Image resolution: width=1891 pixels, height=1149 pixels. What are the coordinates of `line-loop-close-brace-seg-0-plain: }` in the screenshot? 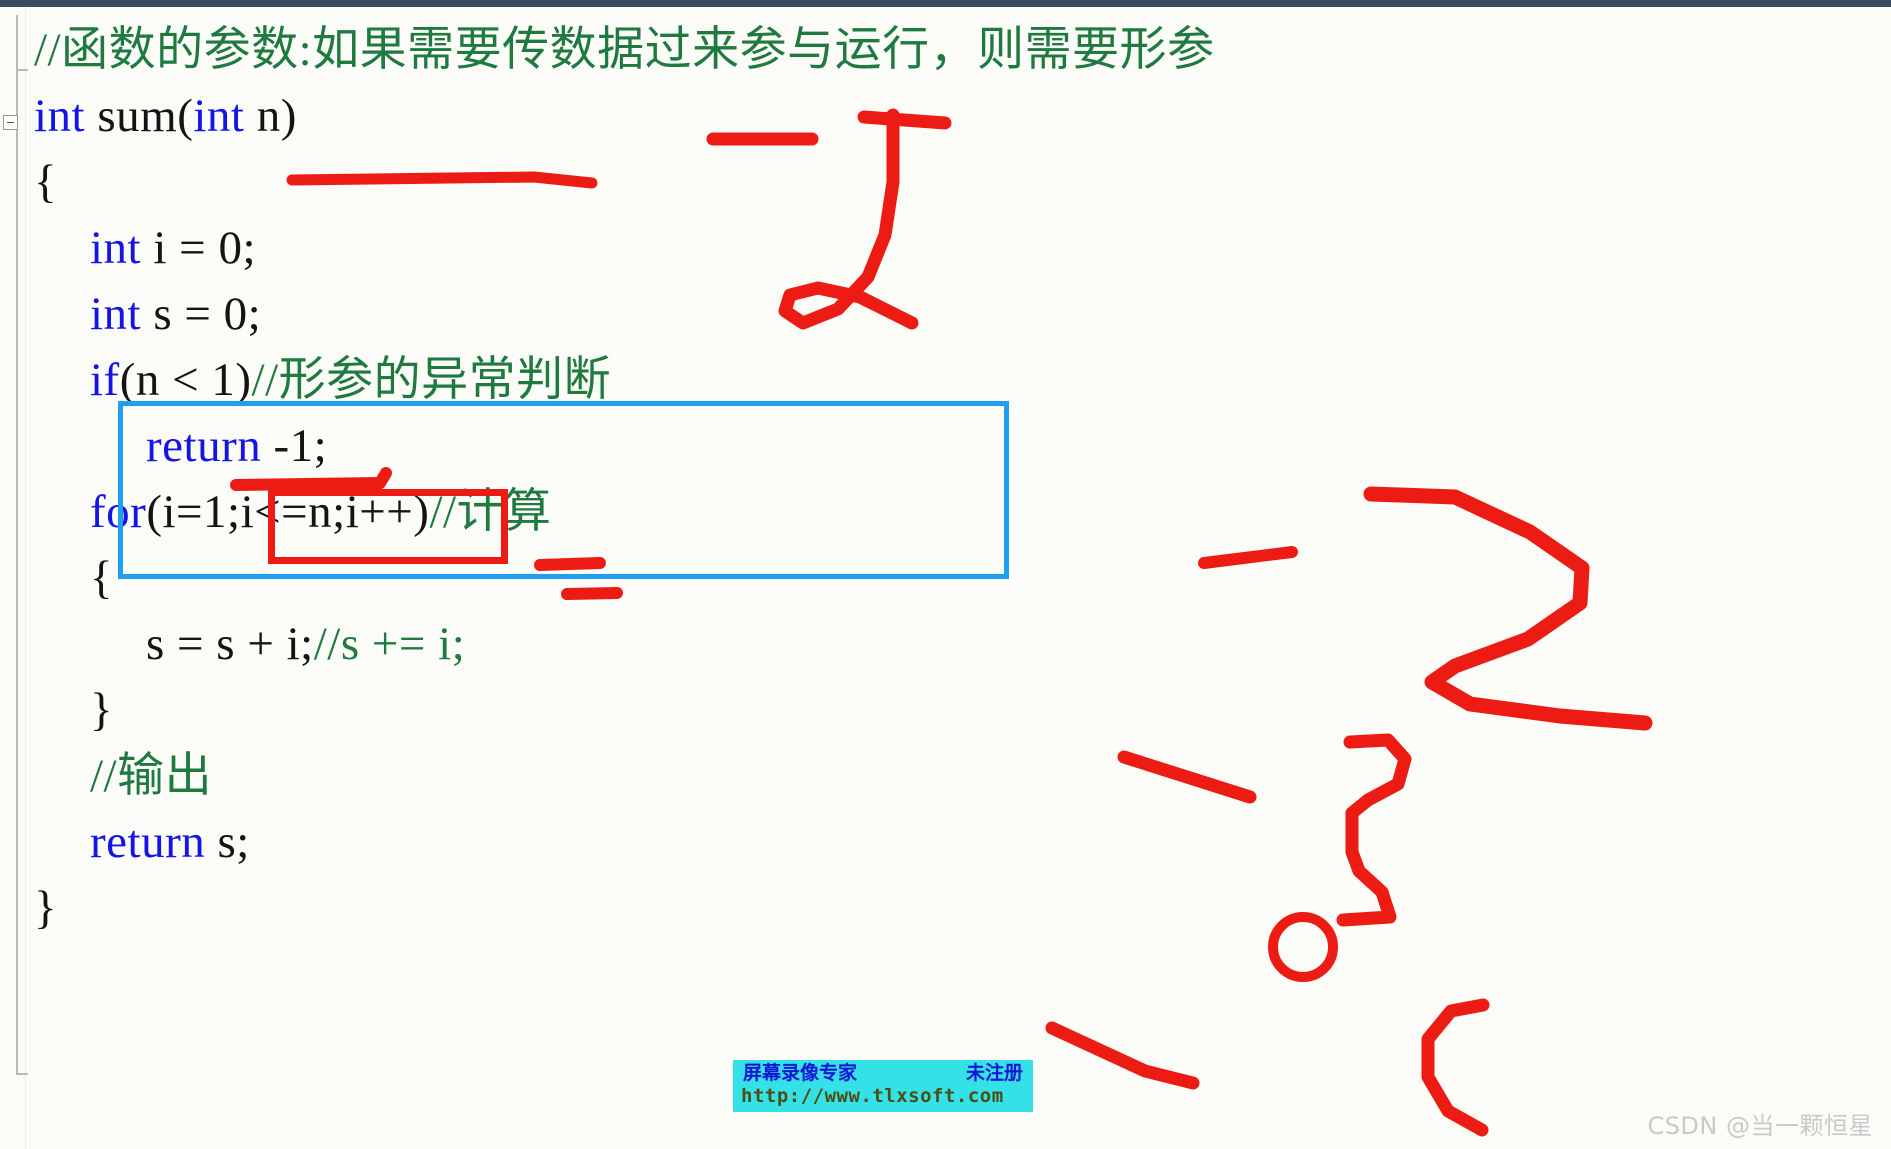 It's located at (102, 710).